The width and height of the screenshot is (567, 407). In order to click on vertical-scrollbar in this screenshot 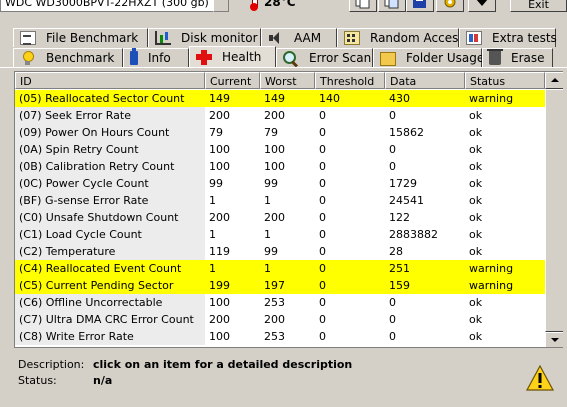, I will do `click(554, 209)`.